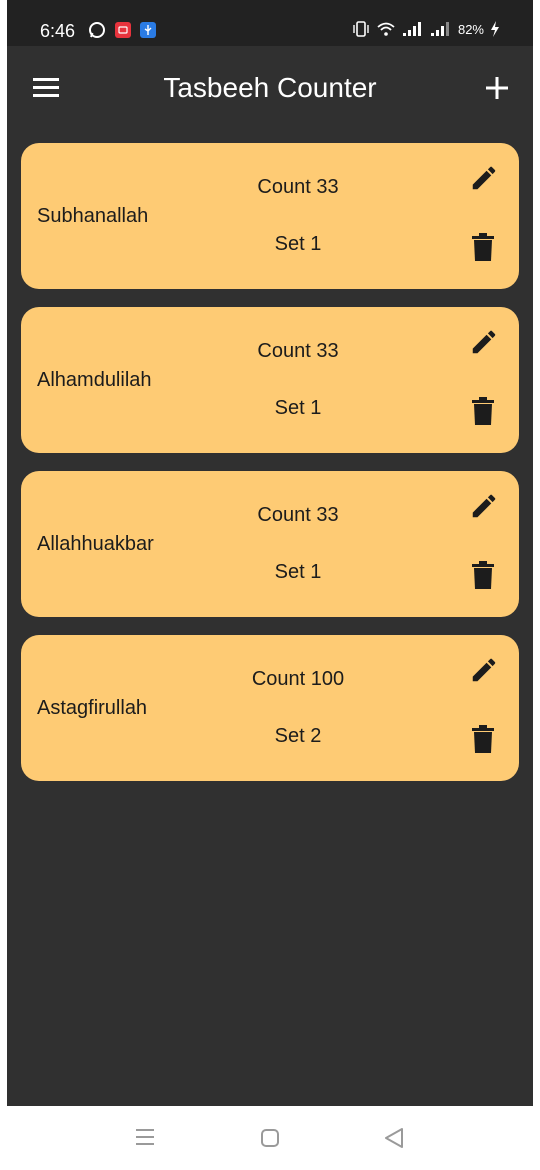  What do you see at coordinates (270, 708) in the screenshot?
I see `counter-card: Astagfirullah Count 100 Set 2` at bounding box center [270, 708].